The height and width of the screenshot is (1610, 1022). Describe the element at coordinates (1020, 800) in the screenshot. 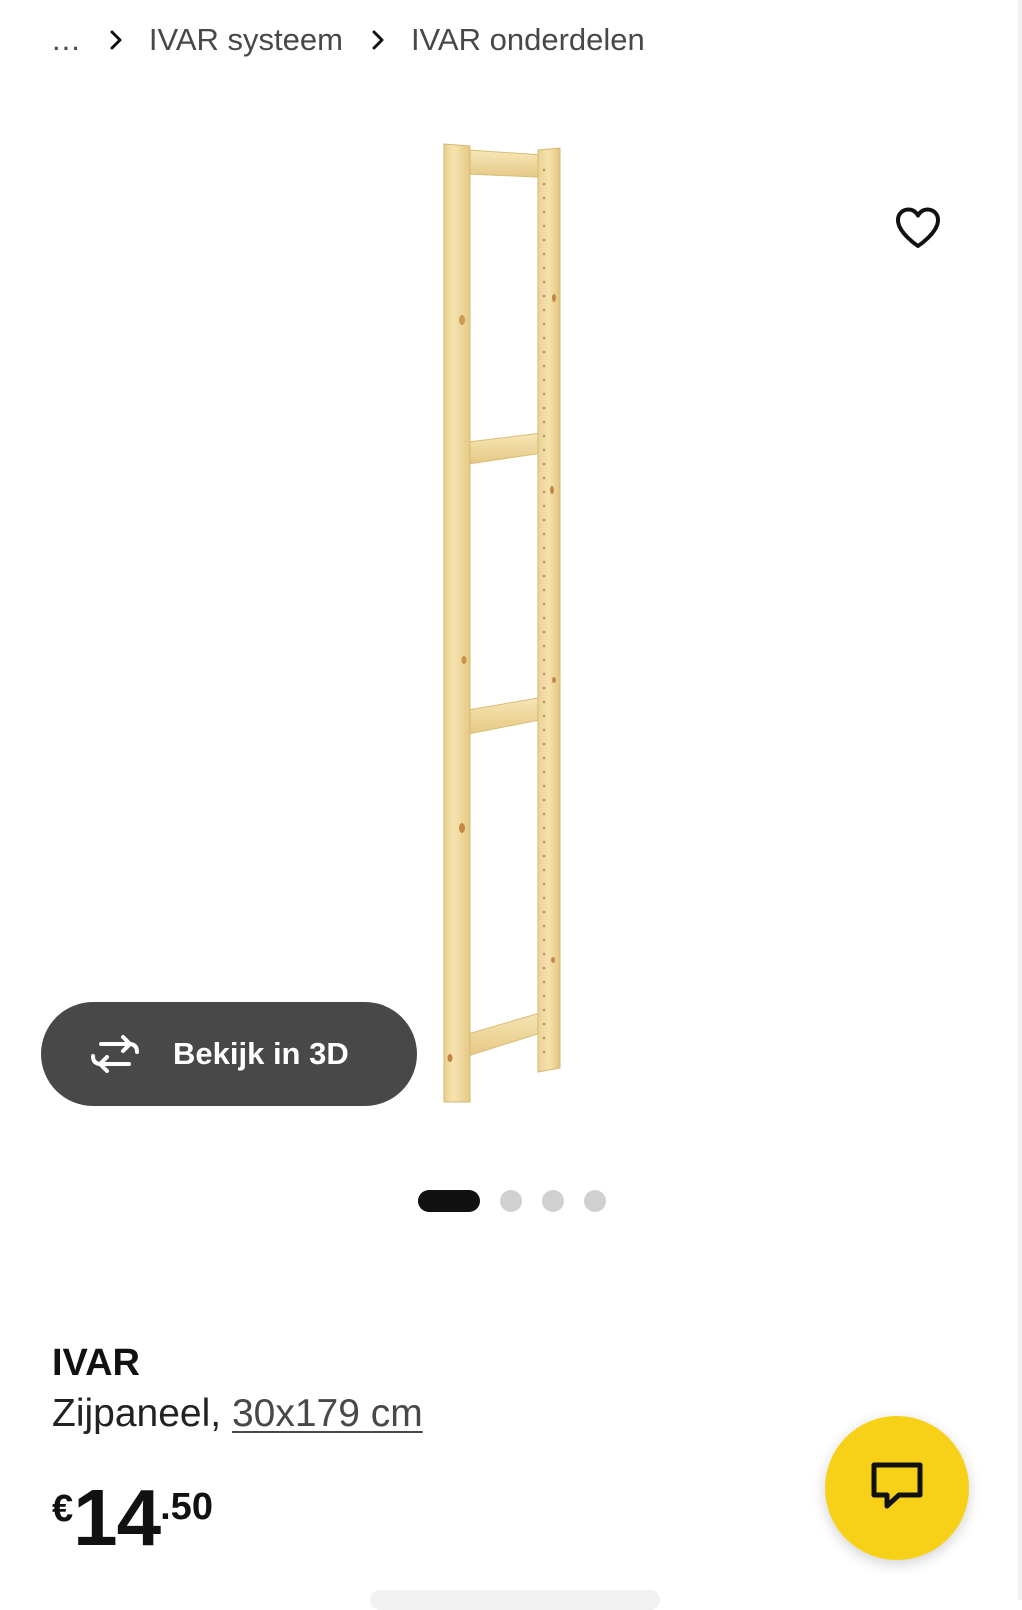

I see `page-edge` at that location.